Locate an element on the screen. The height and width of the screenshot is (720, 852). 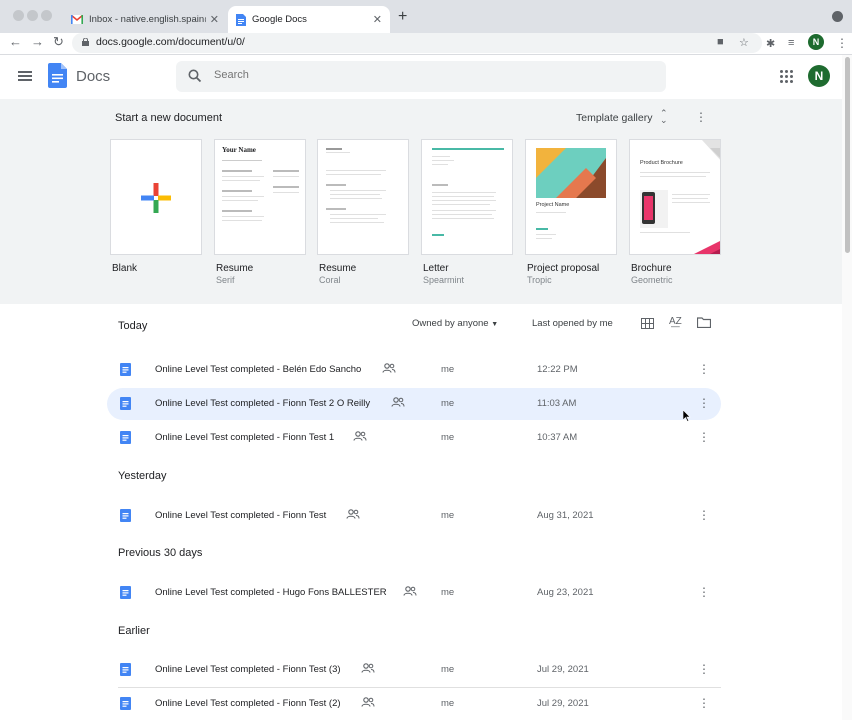
search-input is located at coordinates (364, 75).